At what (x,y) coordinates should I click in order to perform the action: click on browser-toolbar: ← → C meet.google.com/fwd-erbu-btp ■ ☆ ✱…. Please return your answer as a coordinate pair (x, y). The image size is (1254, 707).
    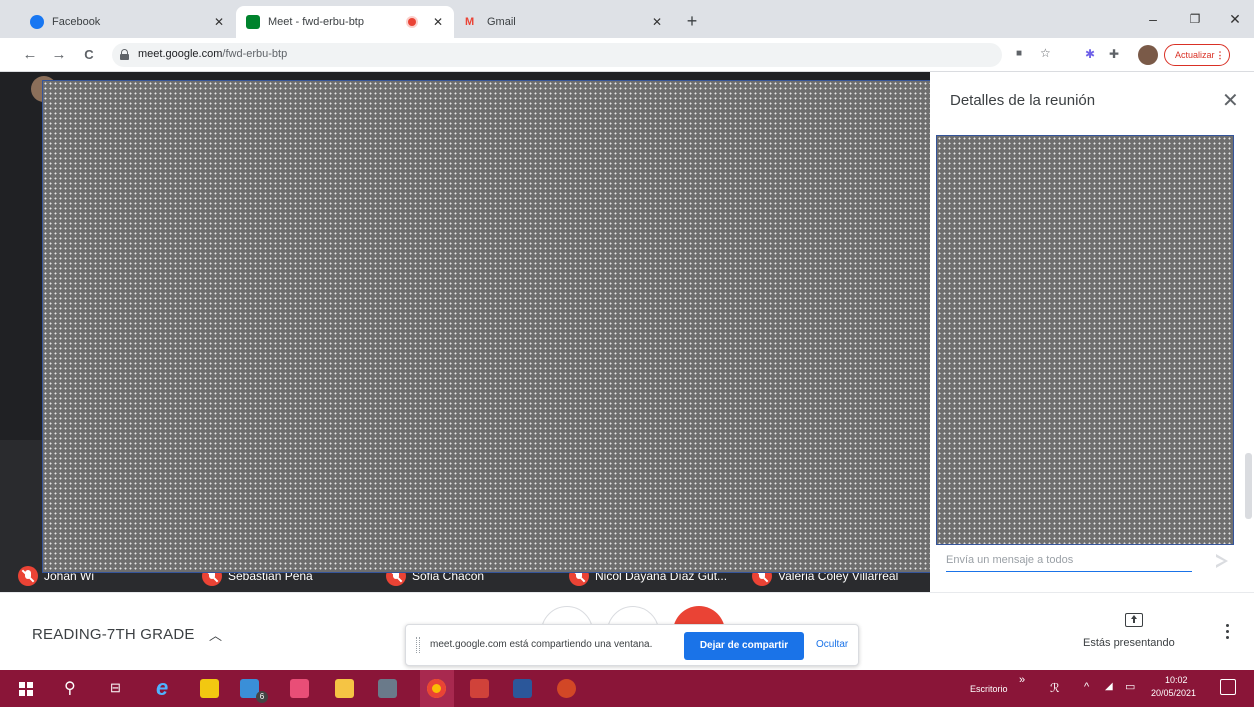
    Looking at the image, I should click on (627, 55).